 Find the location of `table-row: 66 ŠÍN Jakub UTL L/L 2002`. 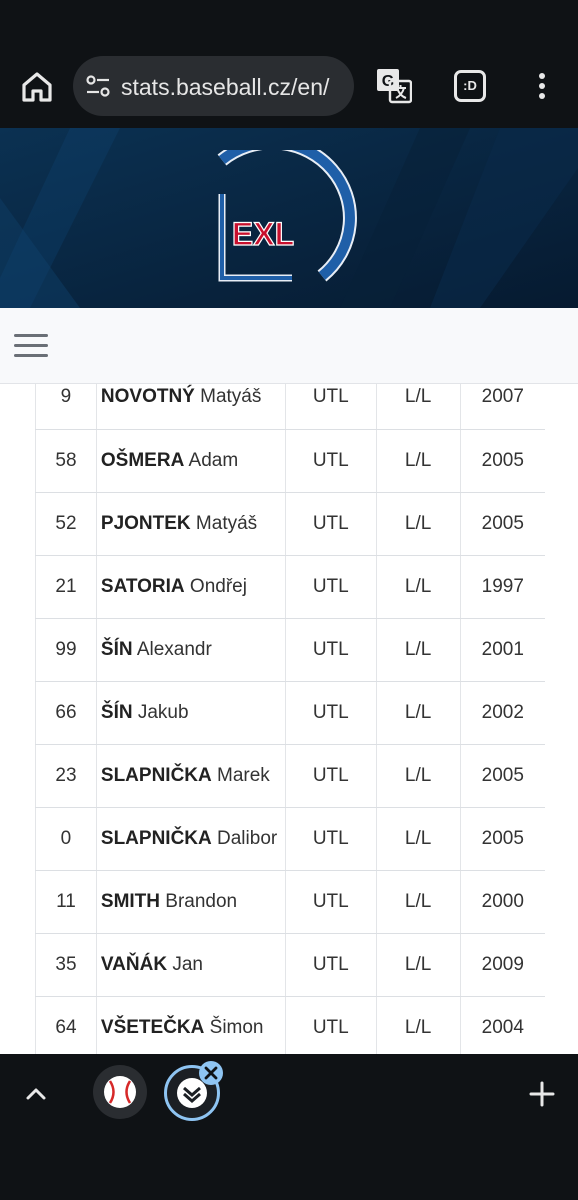

table-row: 66 ŠÍN Jakub UTL L/L 2002 is located at coordinates (290, 713).